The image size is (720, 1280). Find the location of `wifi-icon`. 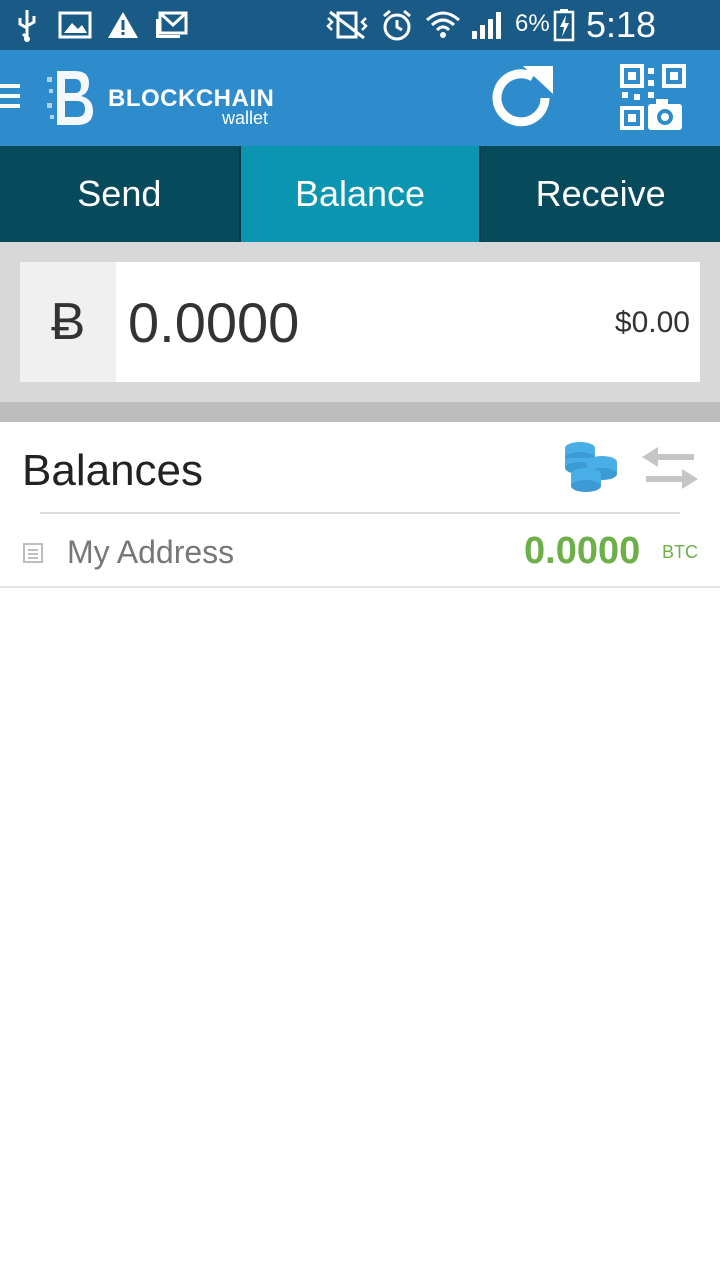

wifi-icon is located at coordinates (443, 25).